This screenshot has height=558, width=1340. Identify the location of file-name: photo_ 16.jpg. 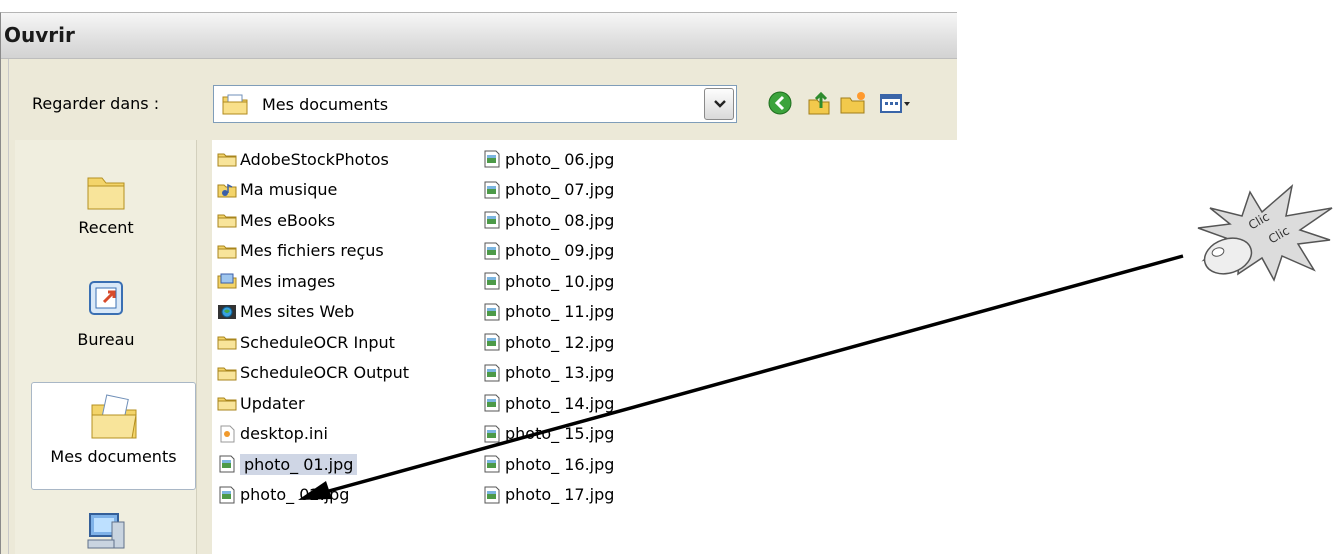
(560, 464).